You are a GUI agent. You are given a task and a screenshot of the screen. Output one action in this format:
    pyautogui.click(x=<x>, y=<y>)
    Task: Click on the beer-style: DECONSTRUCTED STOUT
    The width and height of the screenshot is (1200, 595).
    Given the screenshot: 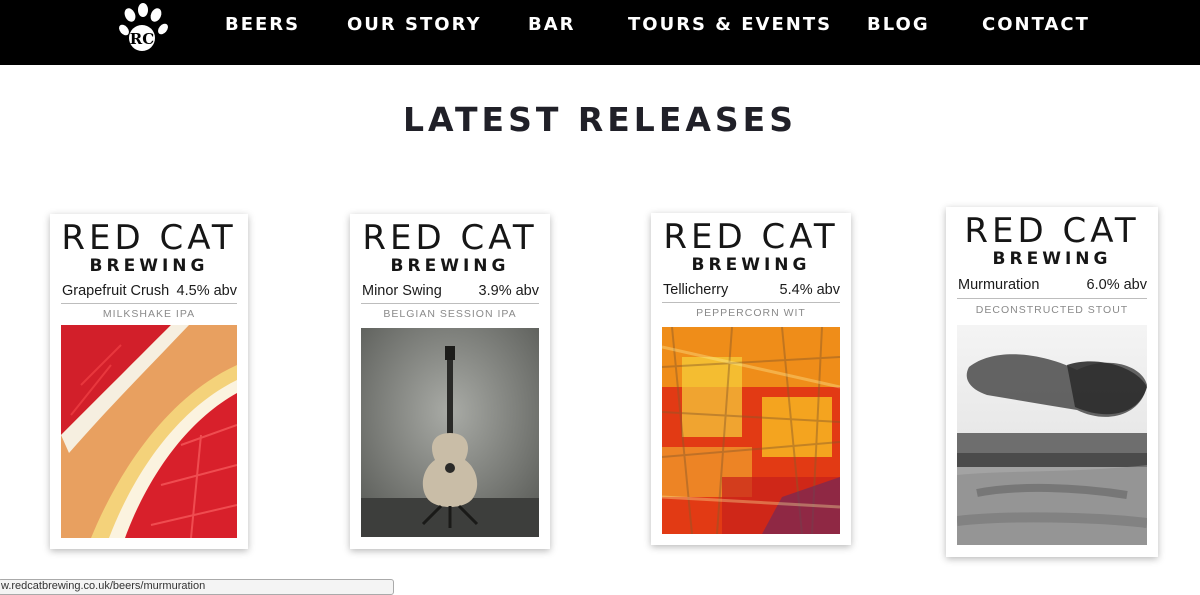 What is the action you would take?
    pyautogui.click(x=1052, y=310)
    